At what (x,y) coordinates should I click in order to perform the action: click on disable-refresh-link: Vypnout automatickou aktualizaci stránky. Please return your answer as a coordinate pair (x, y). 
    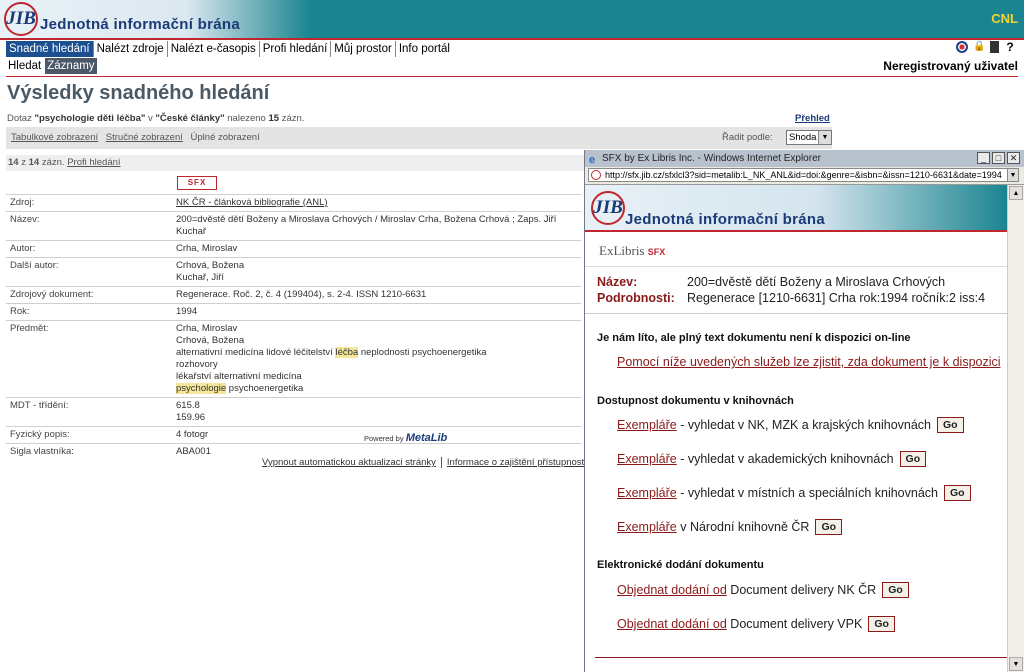
    Looking at the image, I should click on (349, 462).